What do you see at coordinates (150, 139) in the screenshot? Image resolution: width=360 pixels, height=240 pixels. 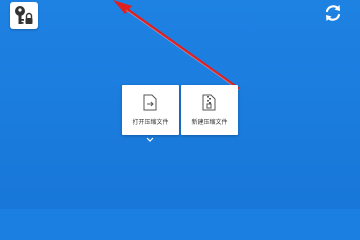 I see `chevron-down-icon` at bounding box center [150, 139].